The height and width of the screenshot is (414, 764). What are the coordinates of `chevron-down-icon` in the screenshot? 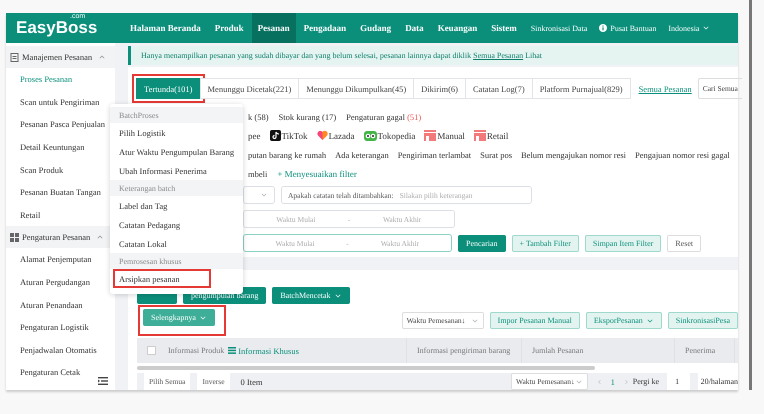 It's located at (706, 28).